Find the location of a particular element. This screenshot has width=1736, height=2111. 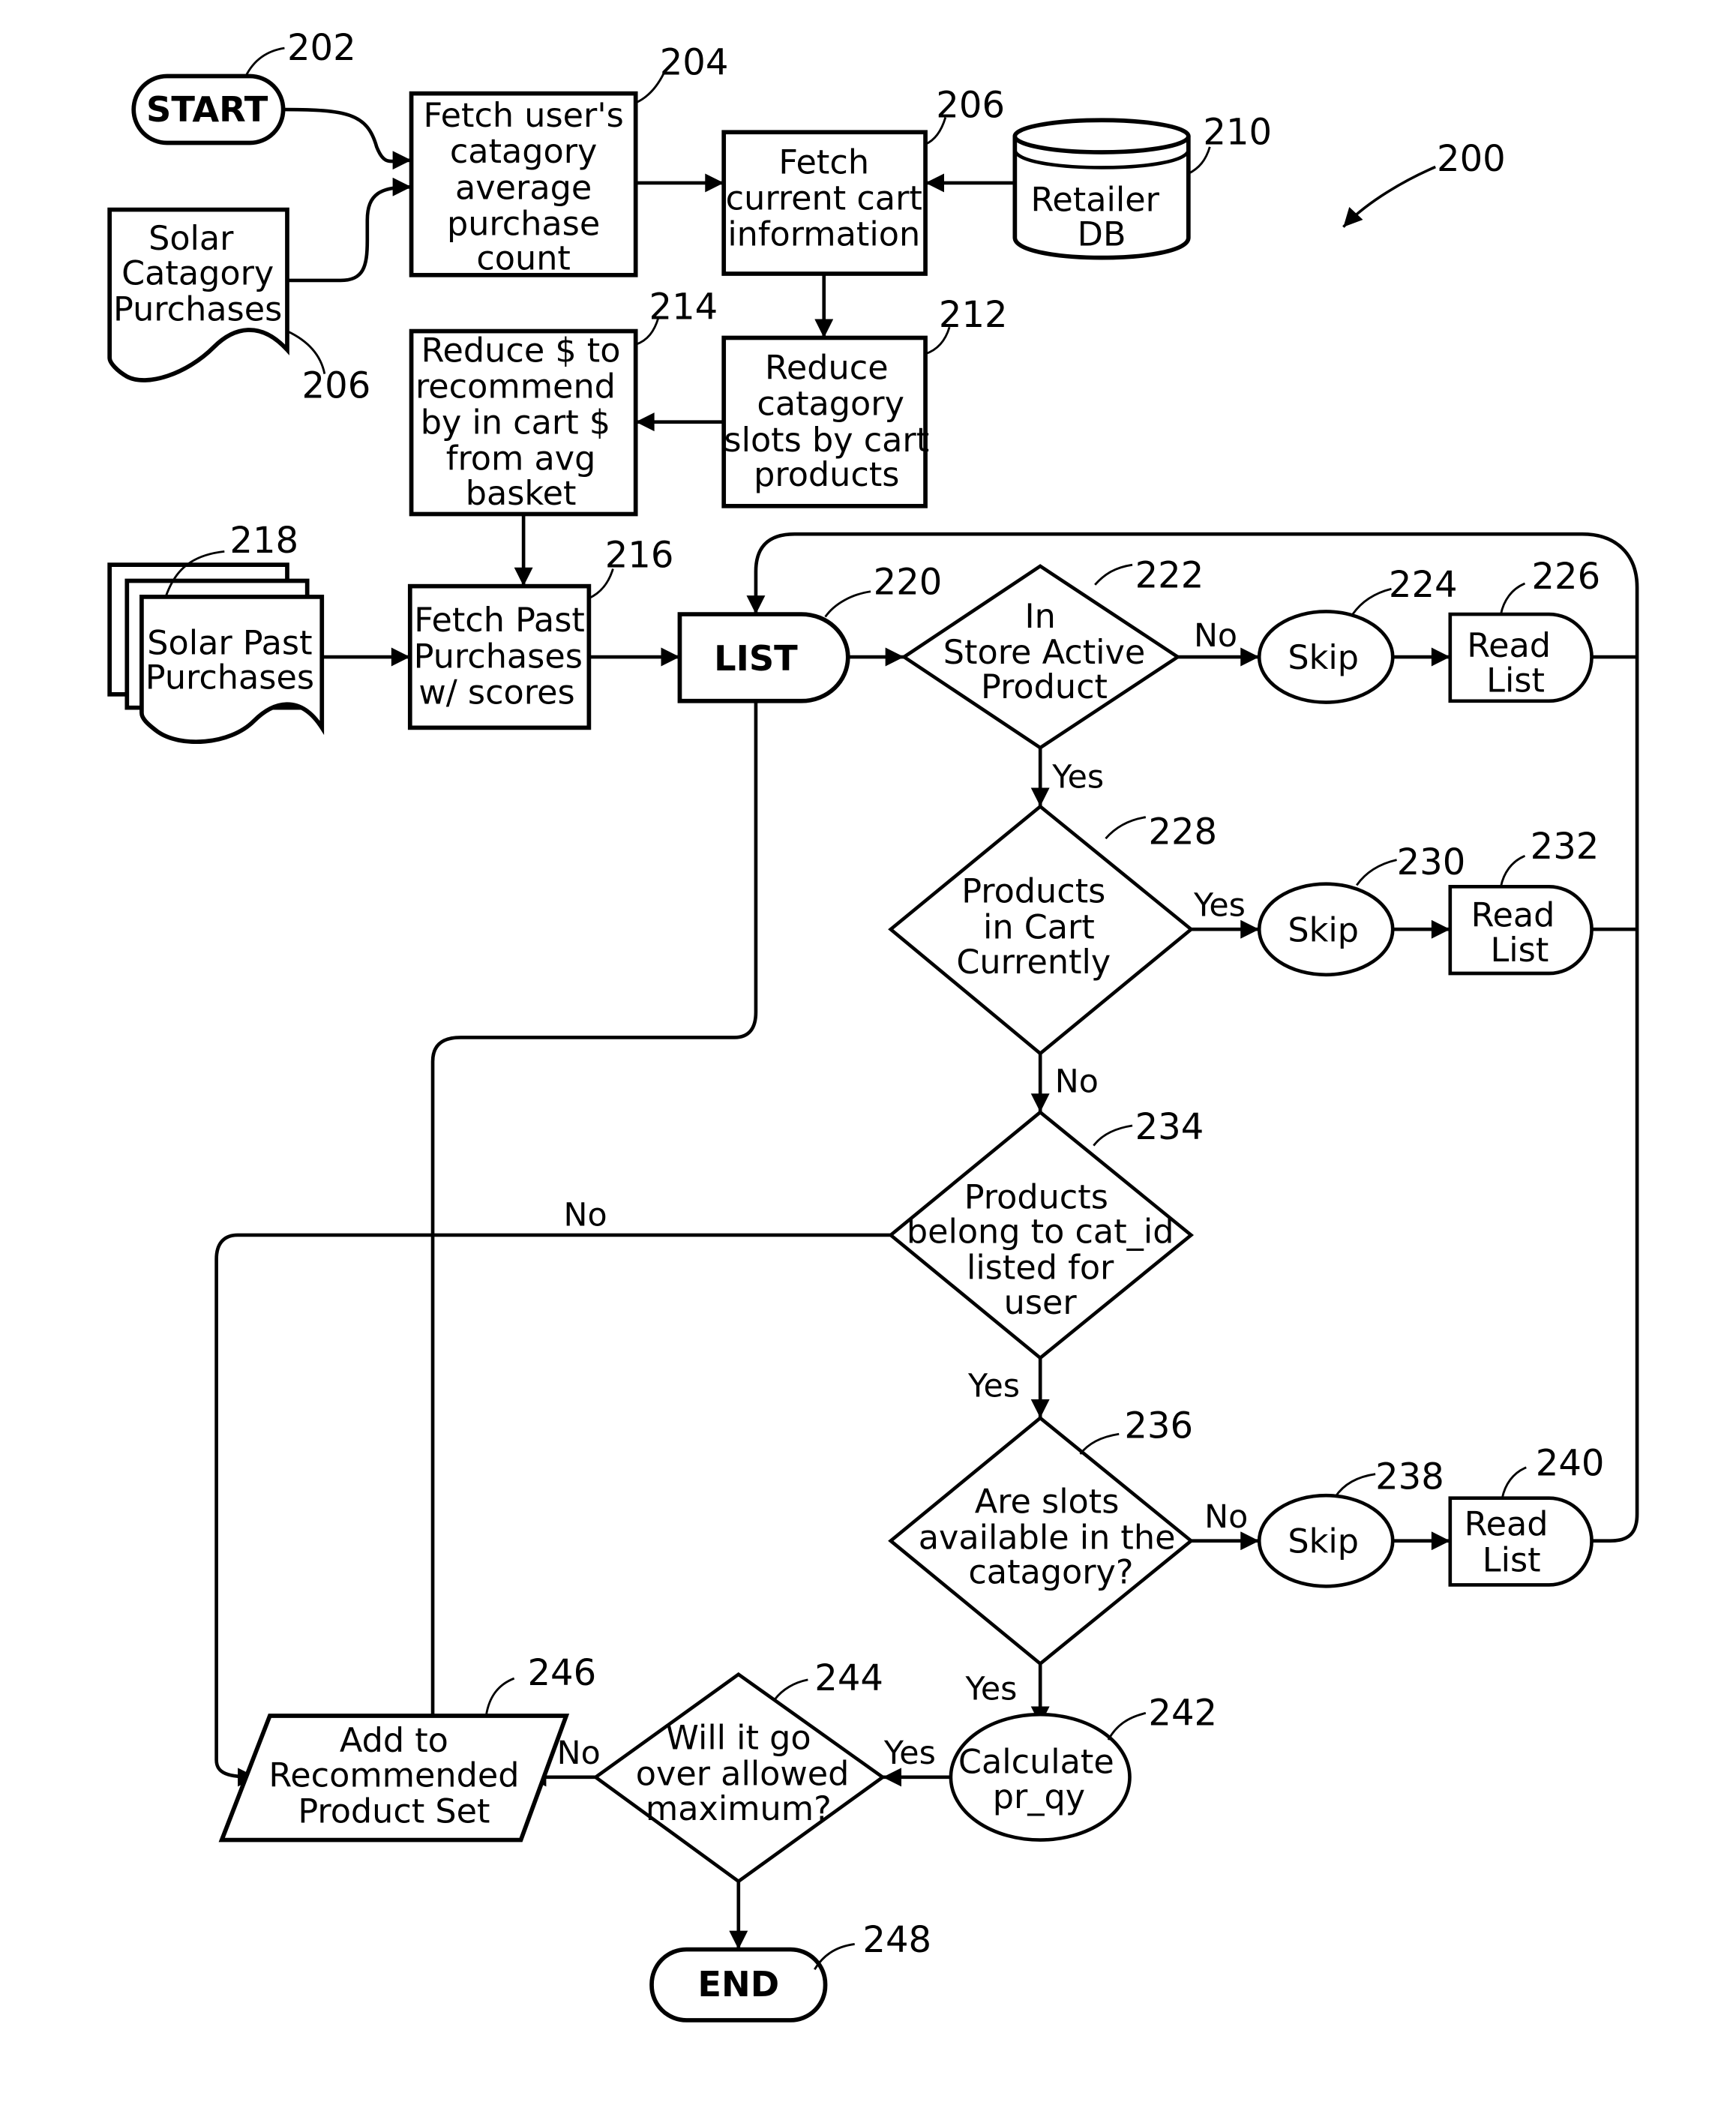

node-solar-past-purchases: Solar Past Purchases is located at coordinates (216, 653).